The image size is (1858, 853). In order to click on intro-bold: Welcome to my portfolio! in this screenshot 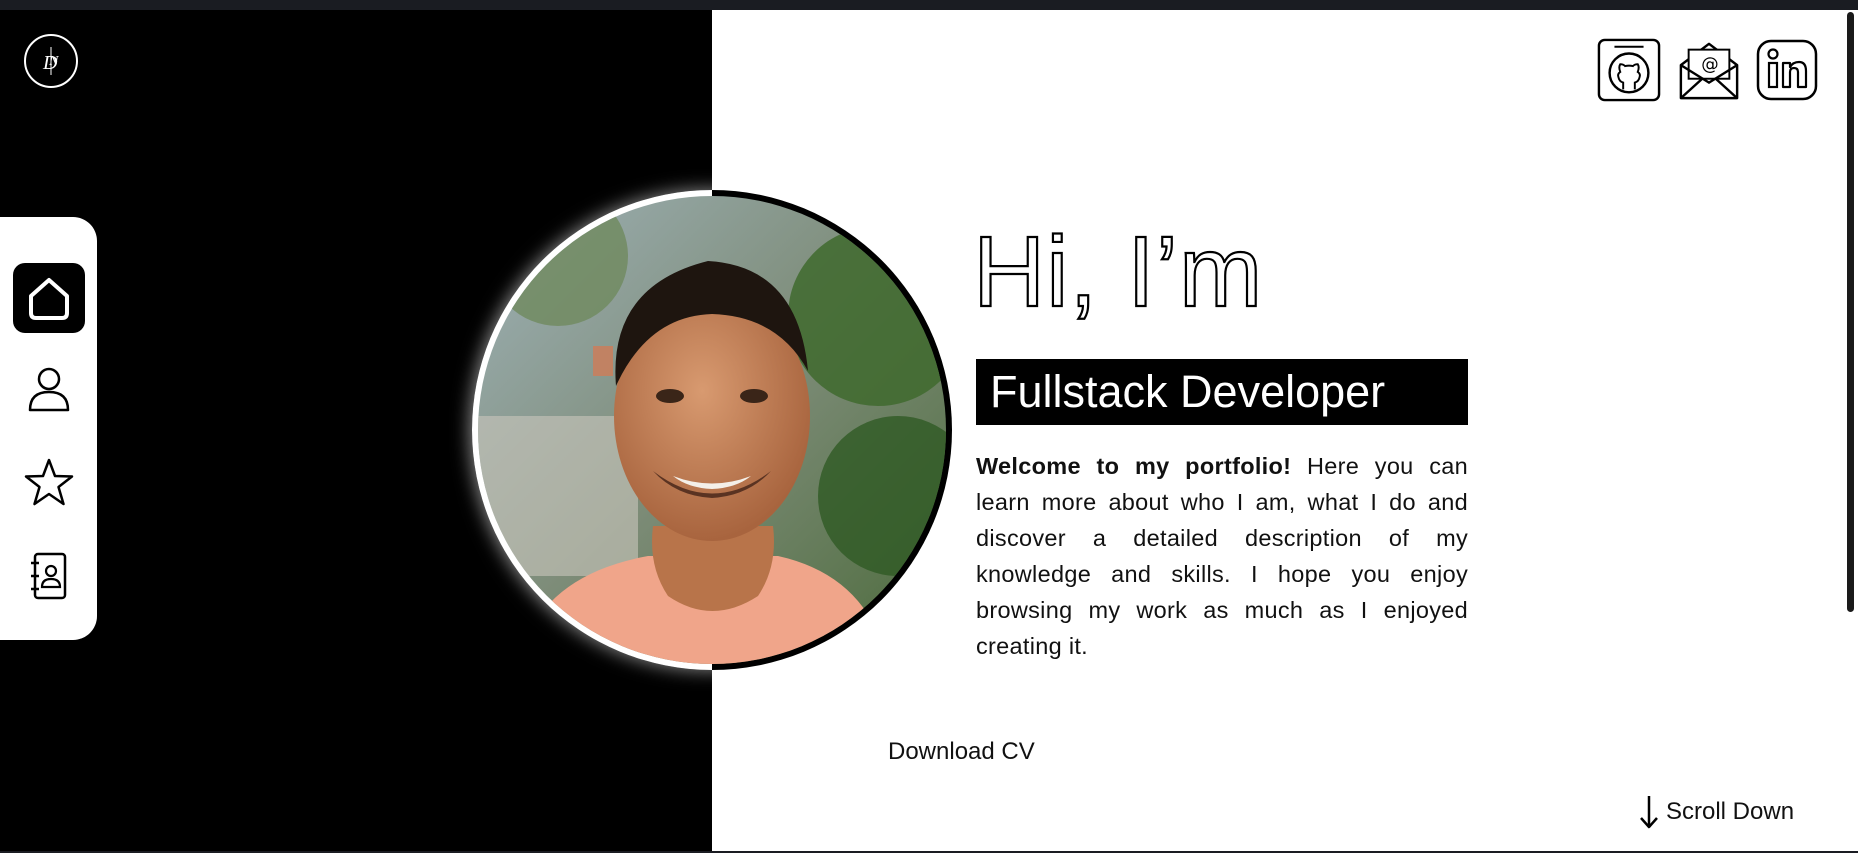, I will do `click(1134, 466)`.